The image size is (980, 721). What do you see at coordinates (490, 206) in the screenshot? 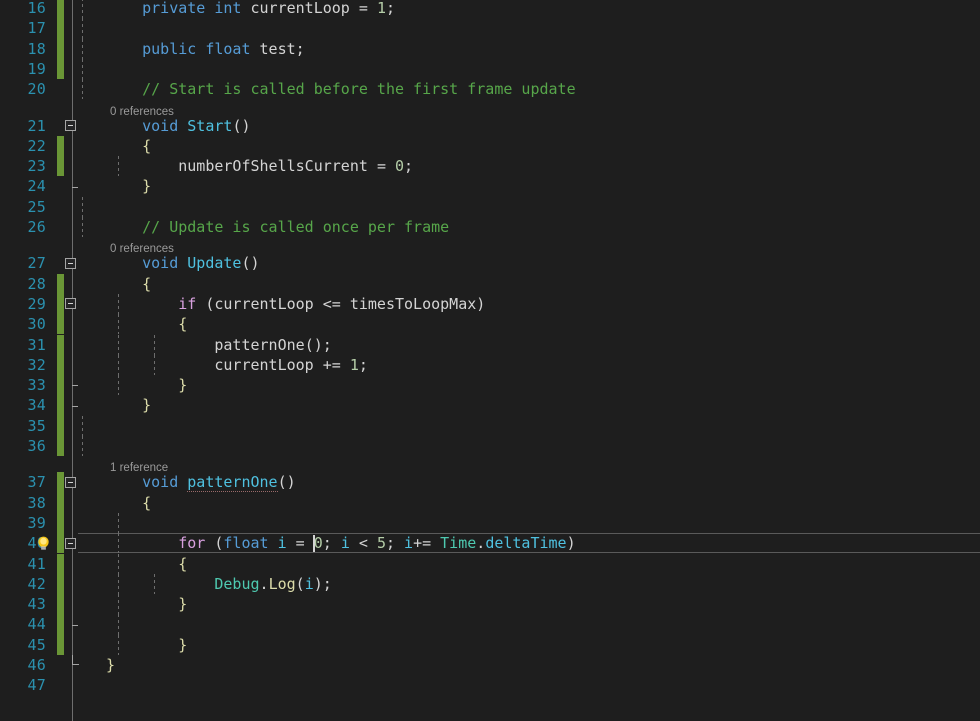
I see `code-line: 25` at bounding box center [490, 206].